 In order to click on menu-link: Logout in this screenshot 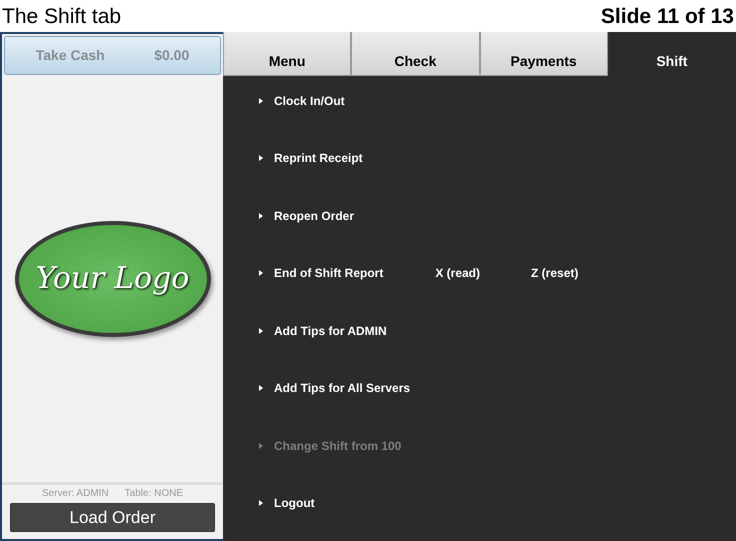, I will do `click(287, 503)`.